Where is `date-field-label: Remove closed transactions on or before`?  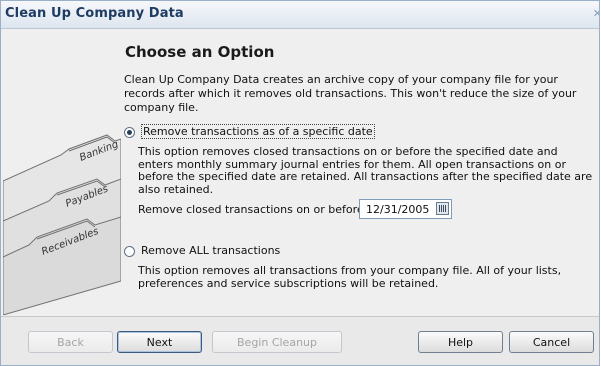 date-field-label: Remove closed transactions on or before is located at coordinates (251, 209).